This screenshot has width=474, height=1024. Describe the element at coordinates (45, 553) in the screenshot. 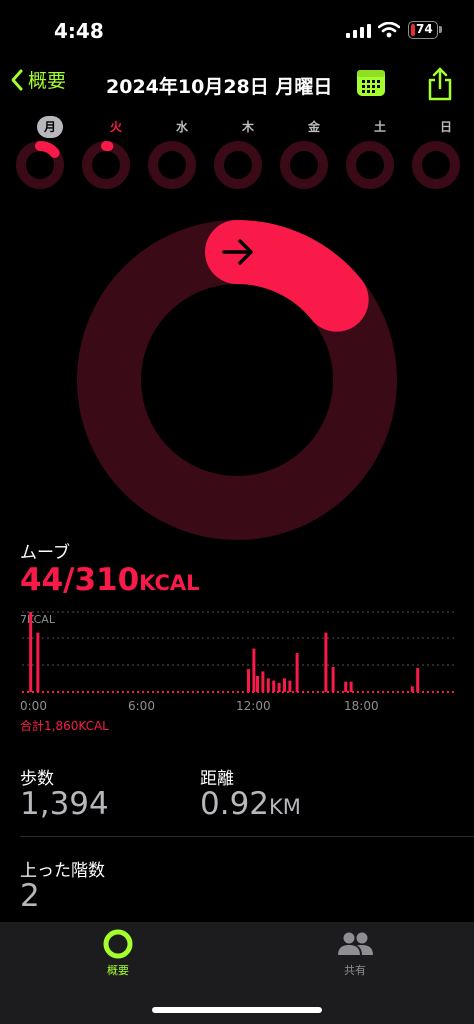

I see `move-title: ムーブ` at that location.